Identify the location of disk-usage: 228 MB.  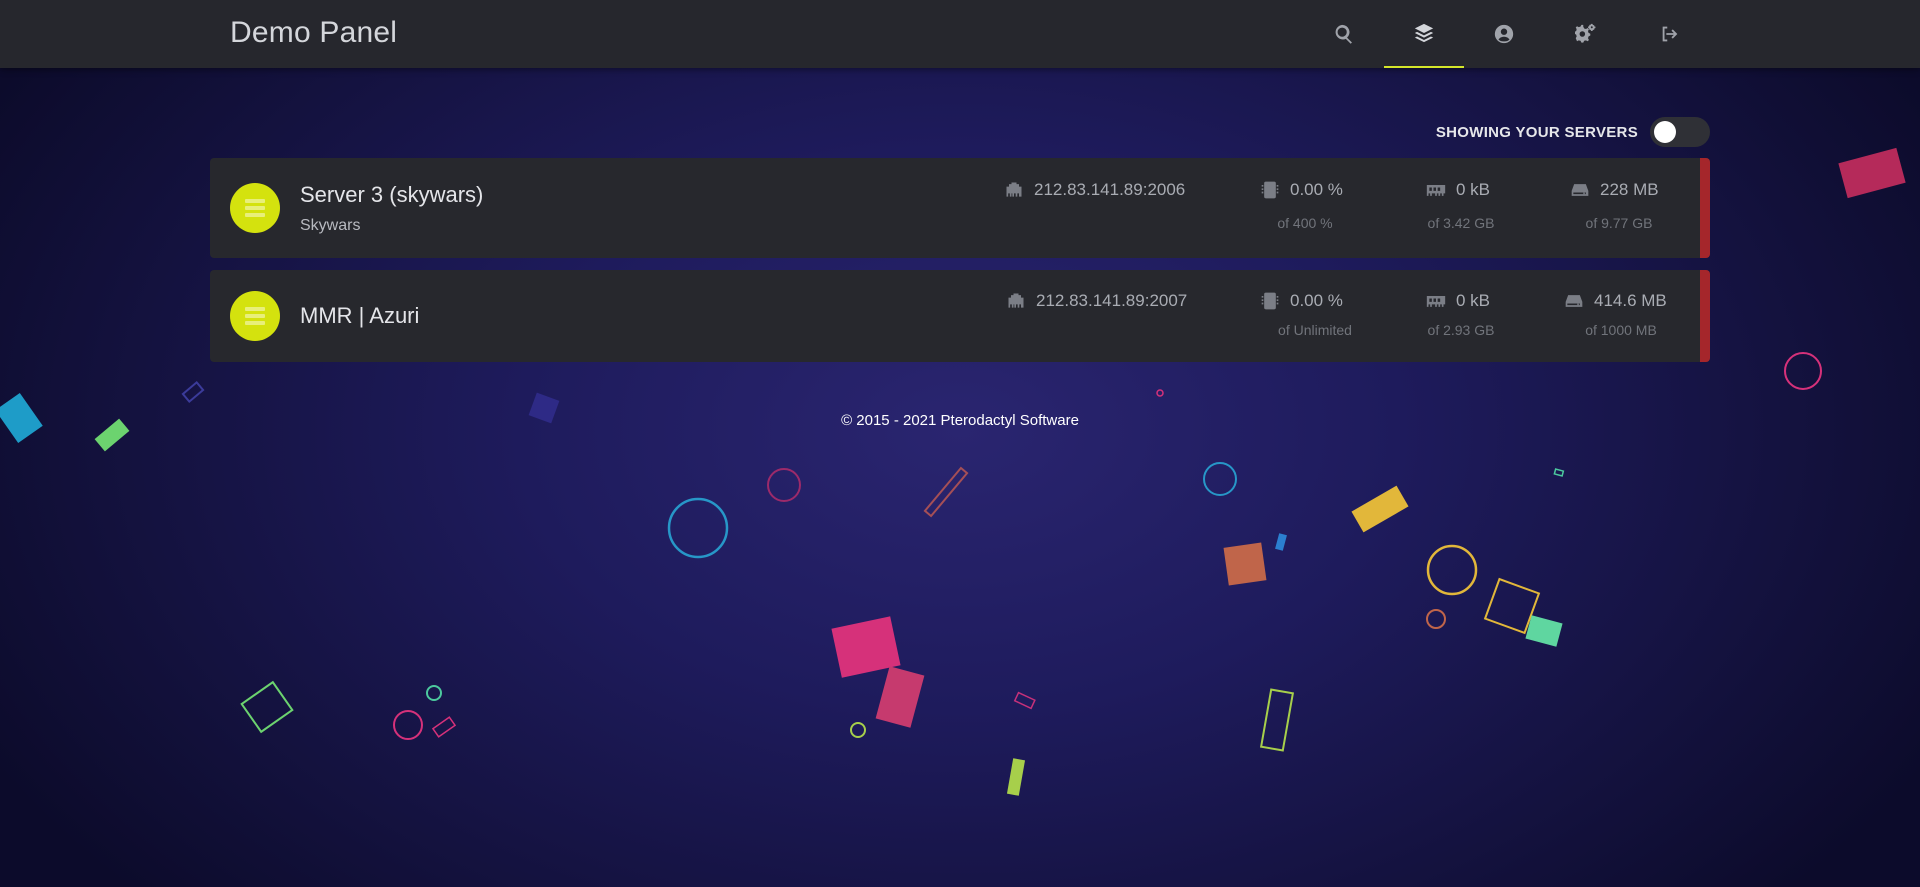
(1614, 190).